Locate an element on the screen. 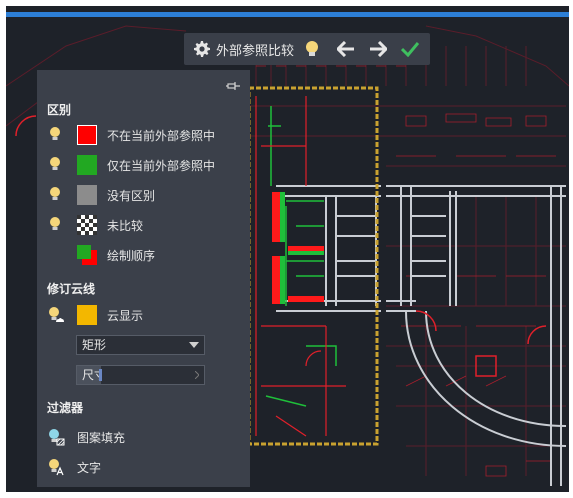 This screenshot has width=573, height=498. checkered-swatch-icon is located at coordinates (87, 225).